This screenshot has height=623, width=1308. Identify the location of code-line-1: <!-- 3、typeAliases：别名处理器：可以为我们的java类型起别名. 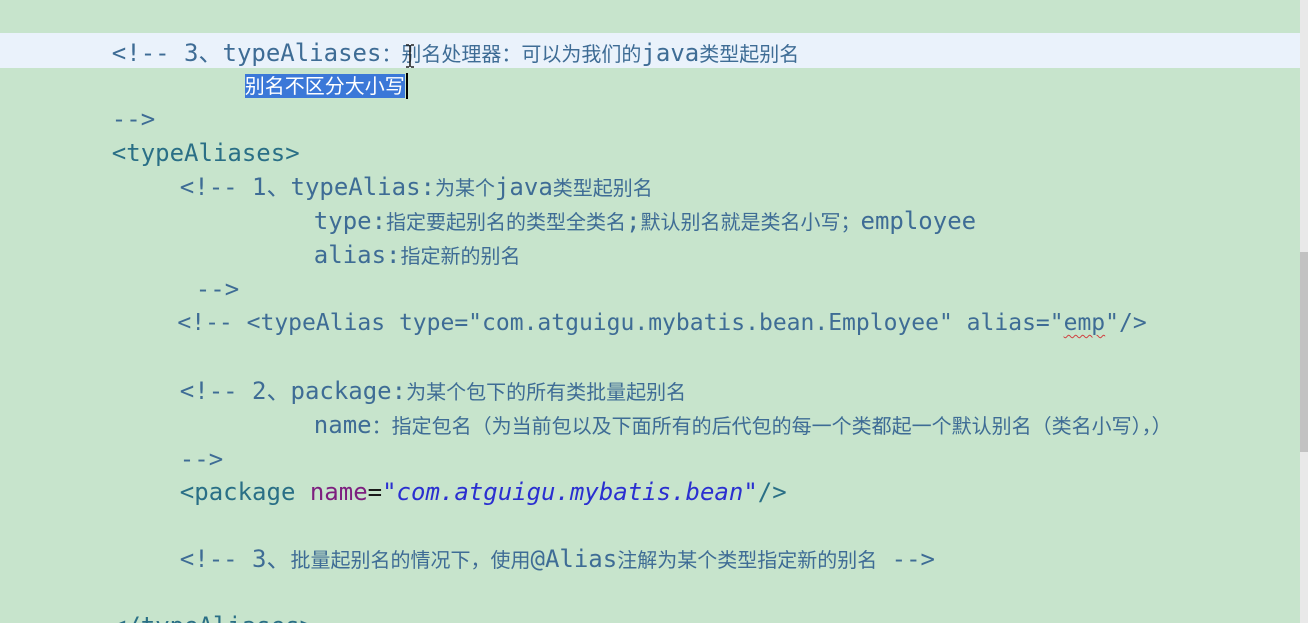
(426, 34).